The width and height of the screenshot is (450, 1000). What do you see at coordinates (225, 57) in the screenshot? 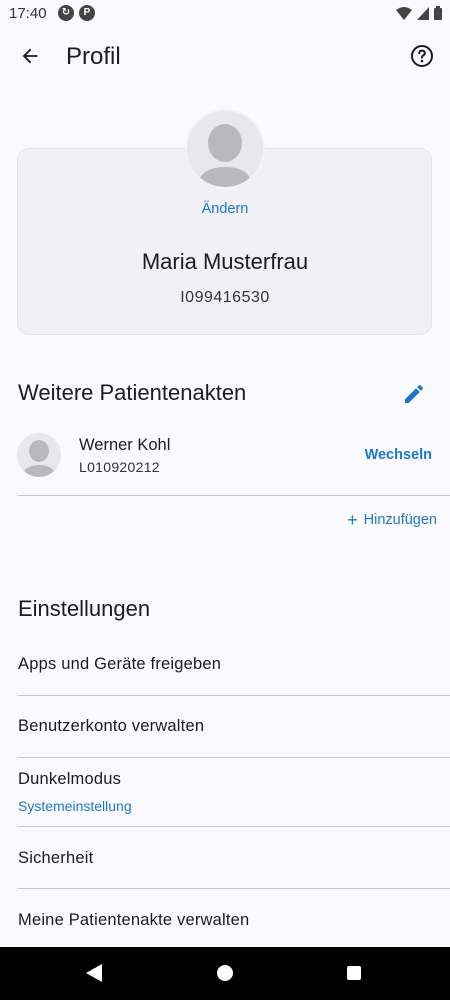
I see `app-bar: Profil` at bounding box center [225, 57].